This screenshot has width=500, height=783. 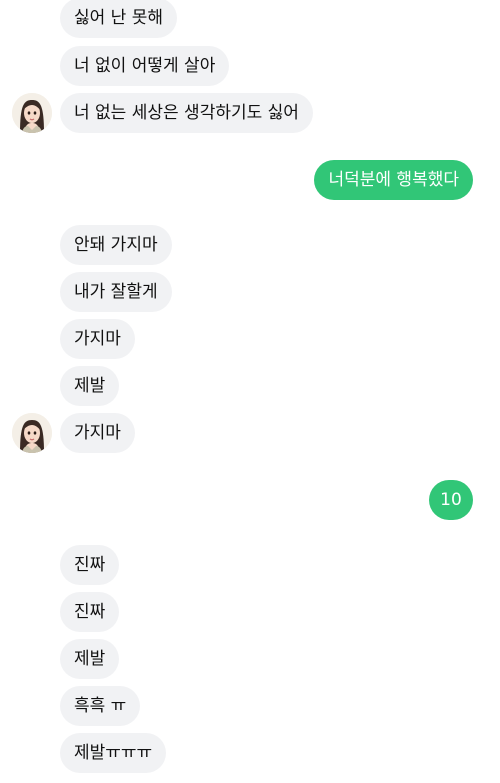 What do you see at coordinates (451, 500) in the screenshot?
I see `message-bubble-outgoing: 10` at bounding box center [451, 500].